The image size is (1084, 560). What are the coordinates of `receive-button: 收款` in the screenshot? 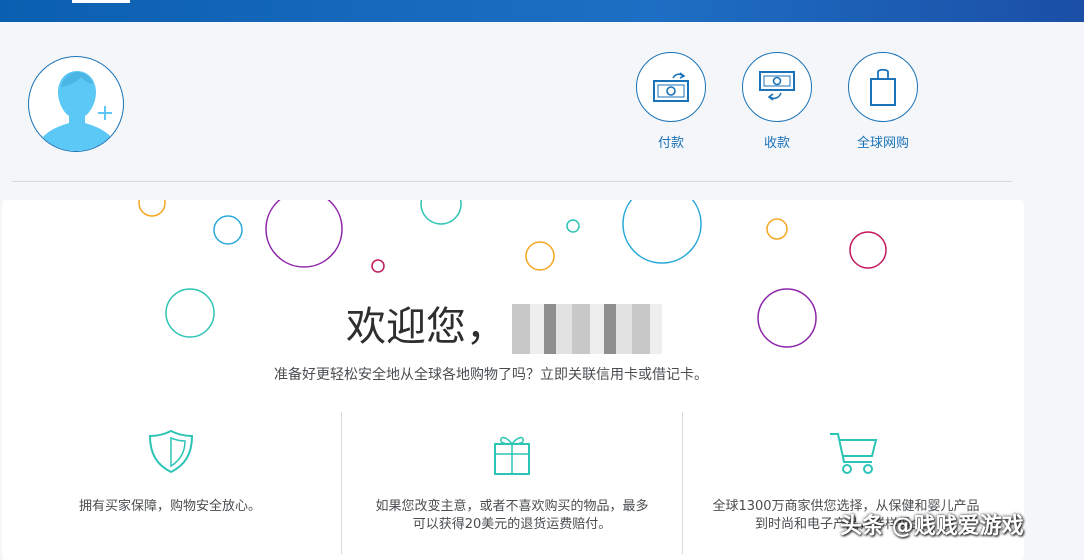 It's located at (777, 101).